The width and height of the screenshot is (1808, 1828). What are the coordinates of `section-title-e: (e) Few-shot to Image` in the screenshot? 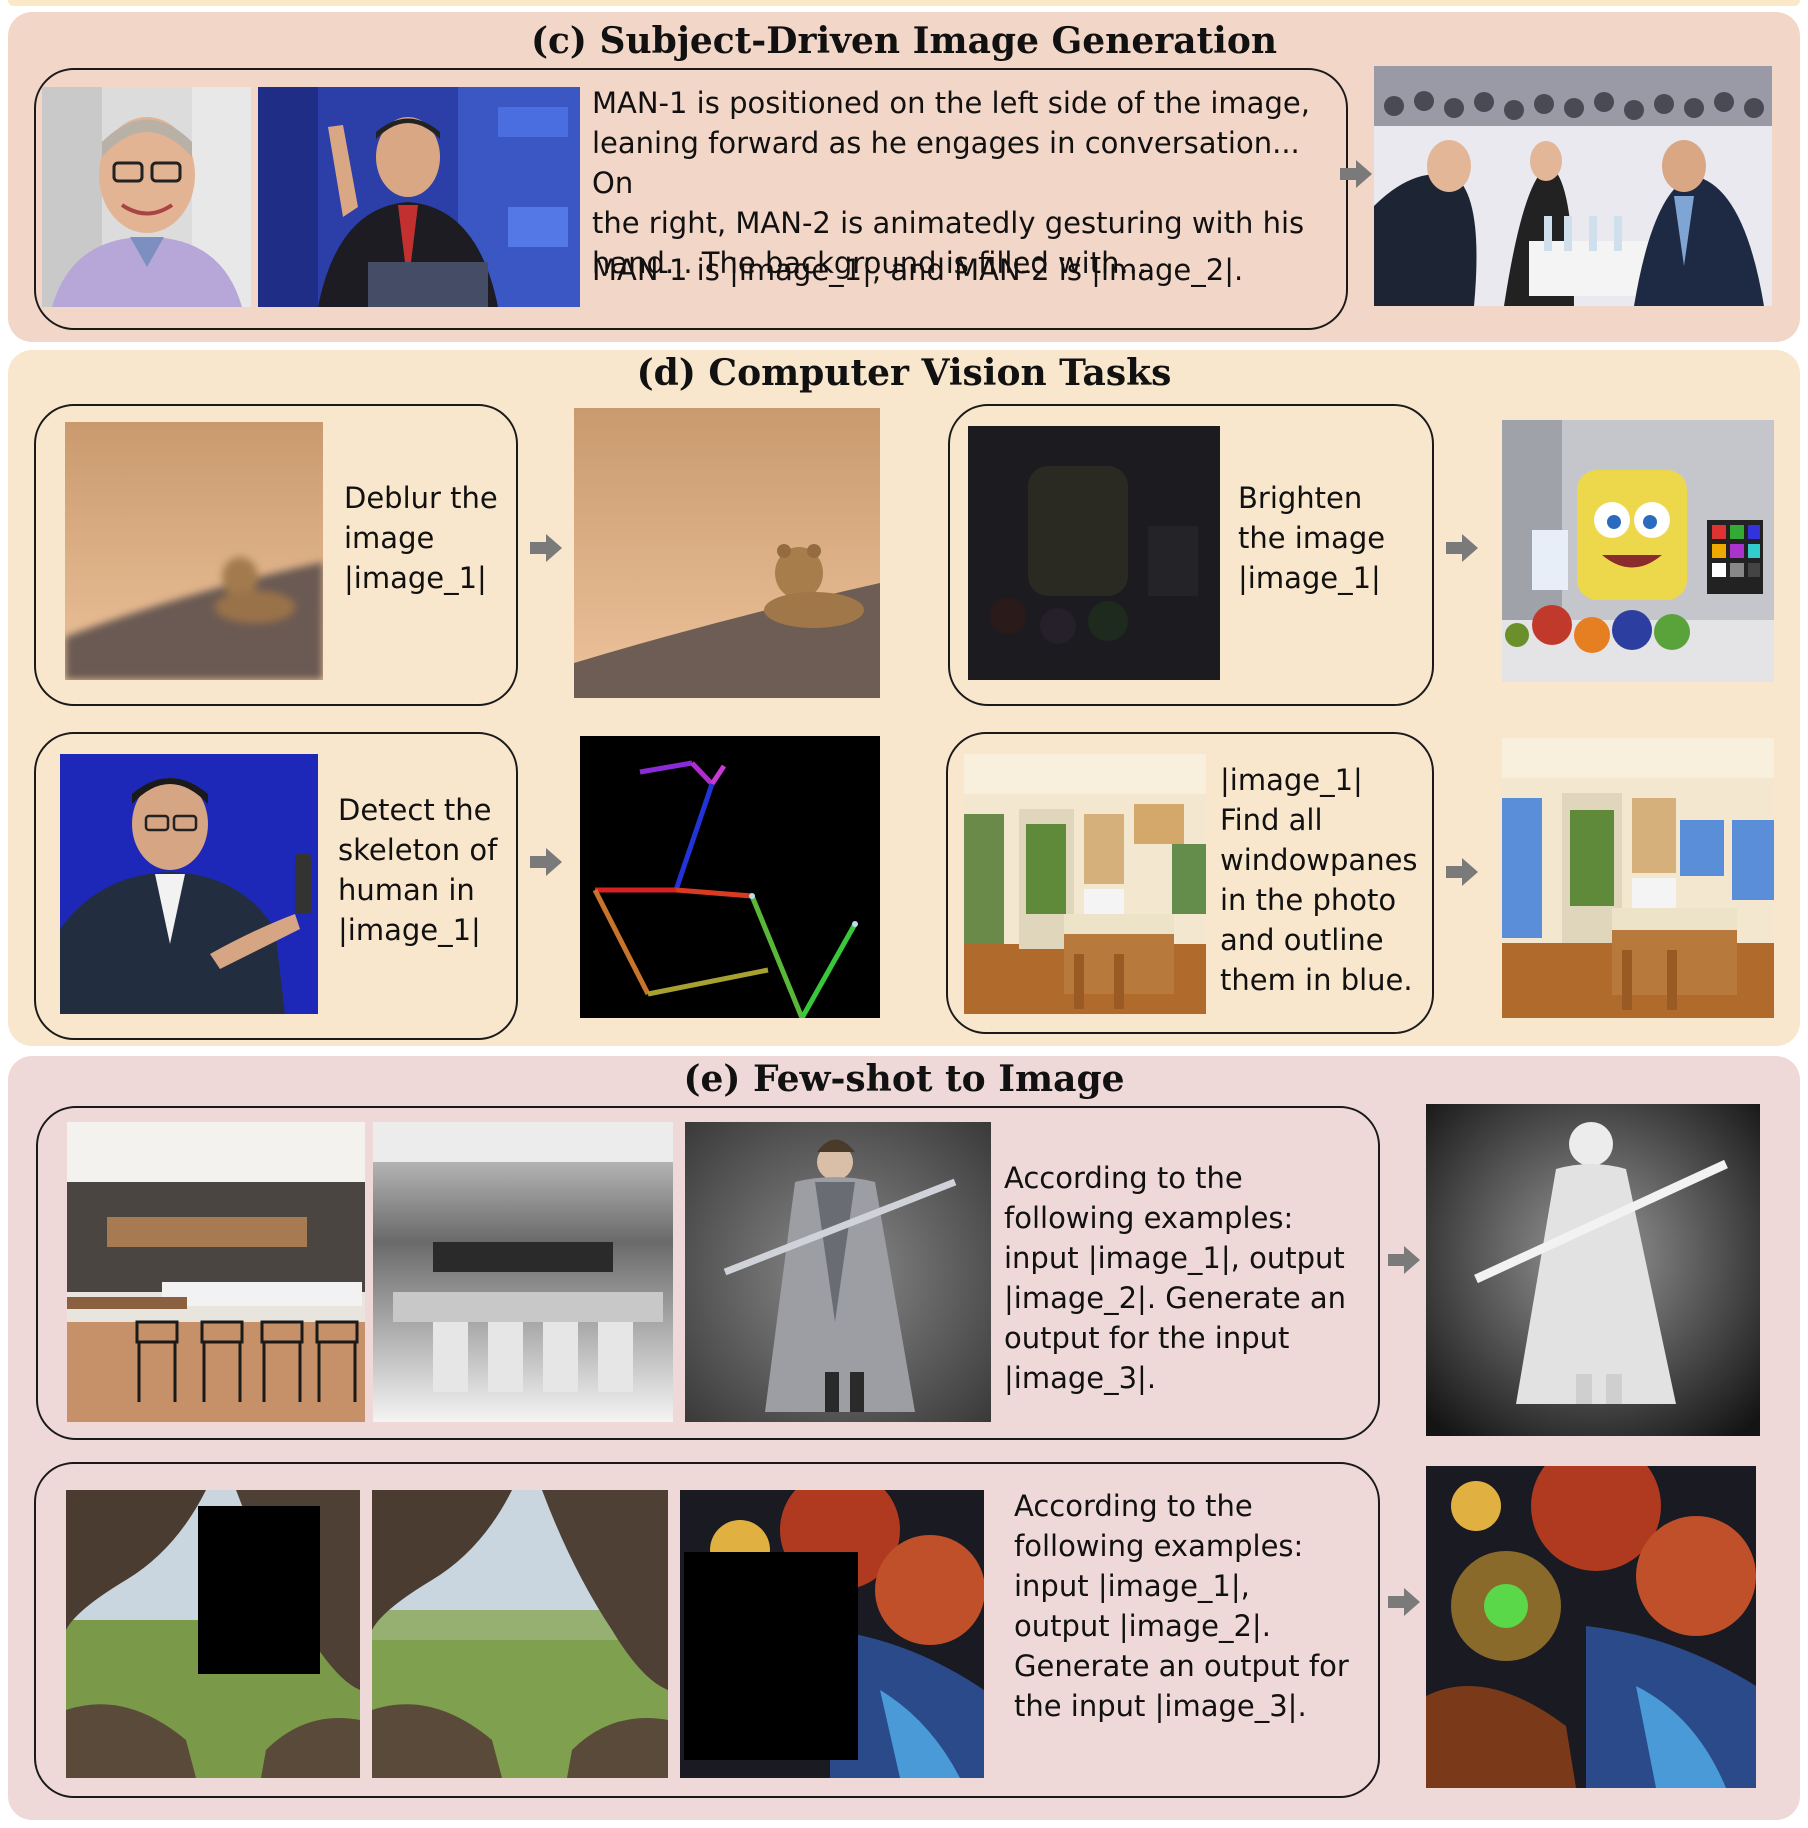 It's located at (904, 1079).